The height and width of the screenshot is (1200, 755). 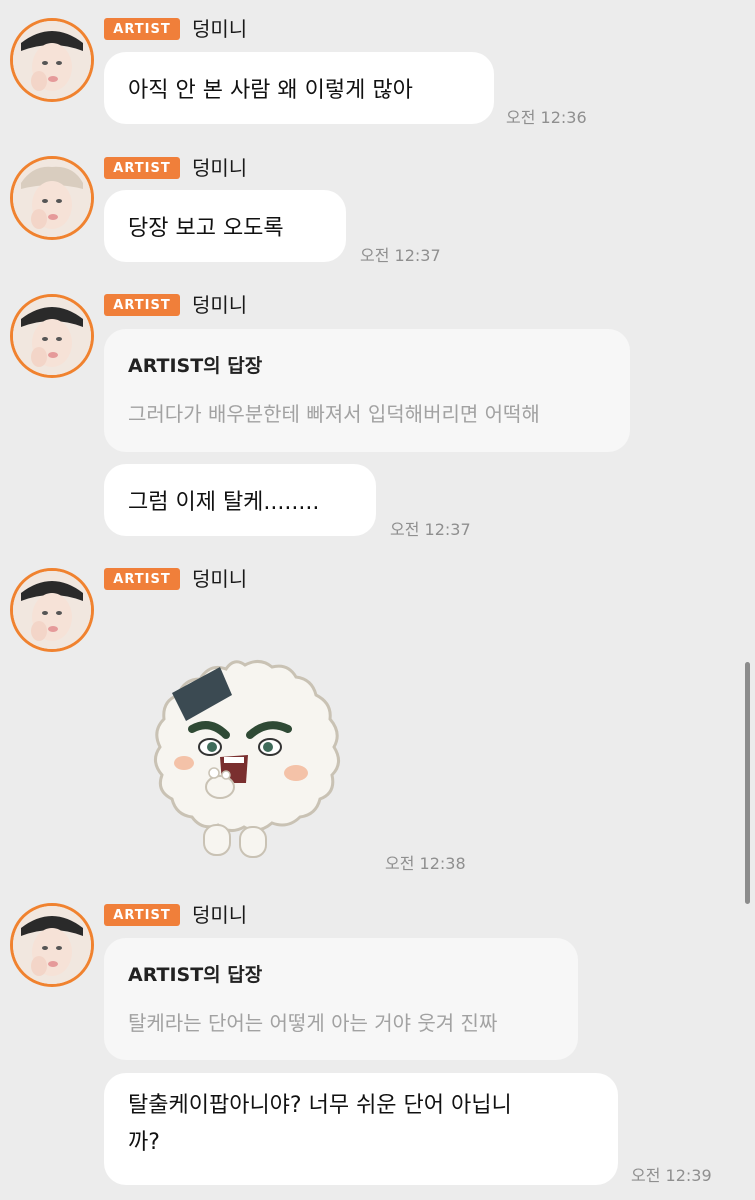 I want to click on message-bubble: 당장 보고 오도록, so click(x=225, y=226).